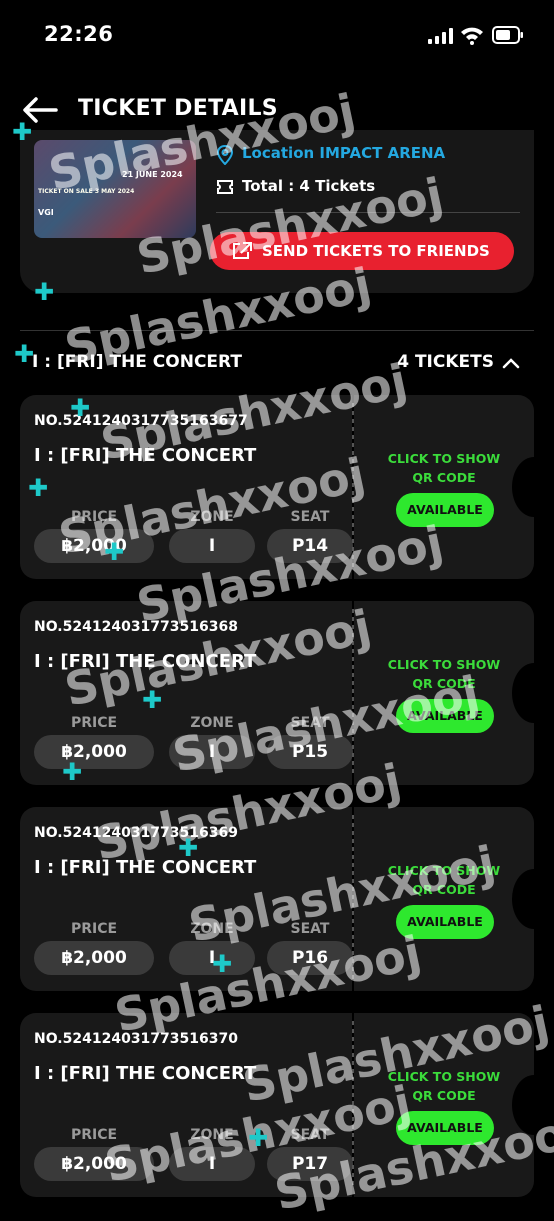 The height and width of the screenshot is (1221, 554). Describe the element at coordinates (277, 35) in the screenshot. I see `status-bar: 22:26` at that location.